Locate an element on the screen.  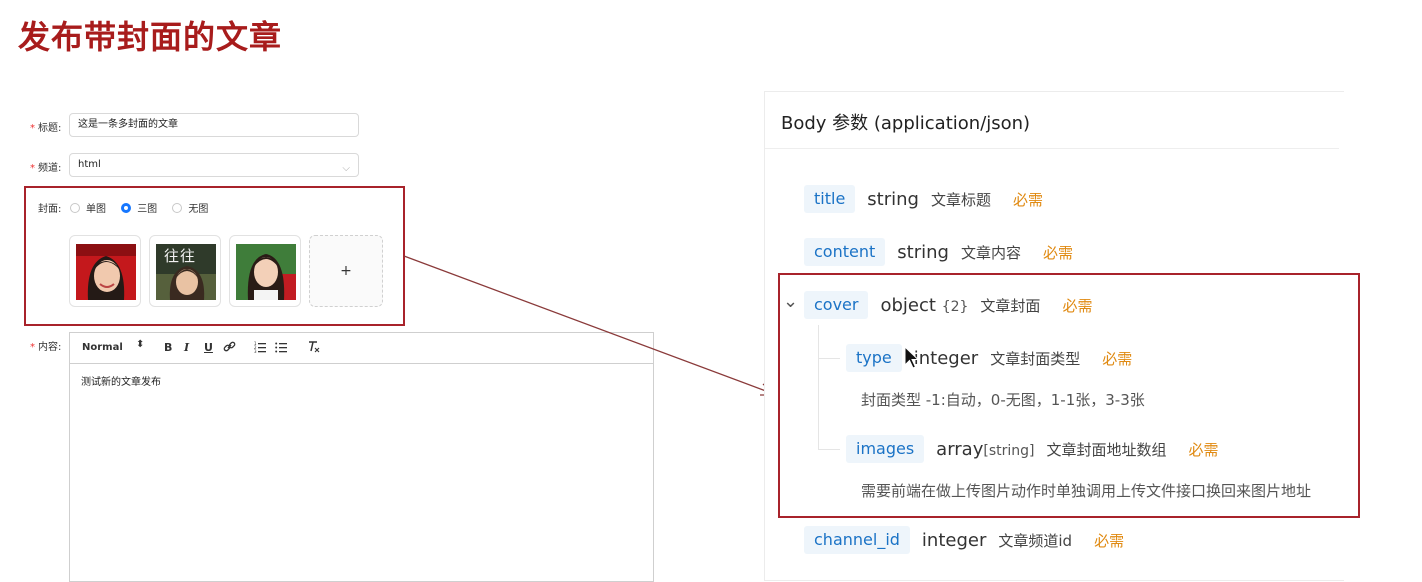
panel-header: Body 参数 (application/json) is located at coordinates (906, 123).